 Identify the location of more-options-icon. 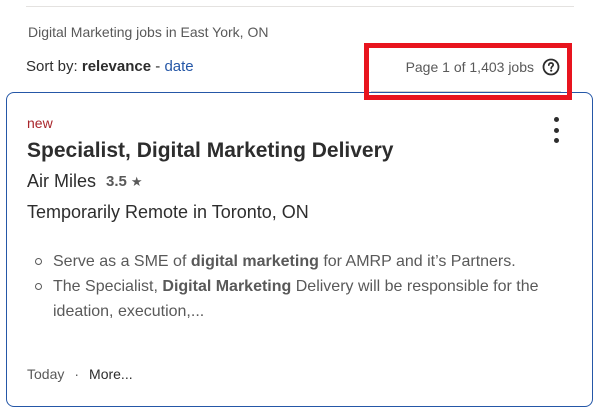
(556, 130).